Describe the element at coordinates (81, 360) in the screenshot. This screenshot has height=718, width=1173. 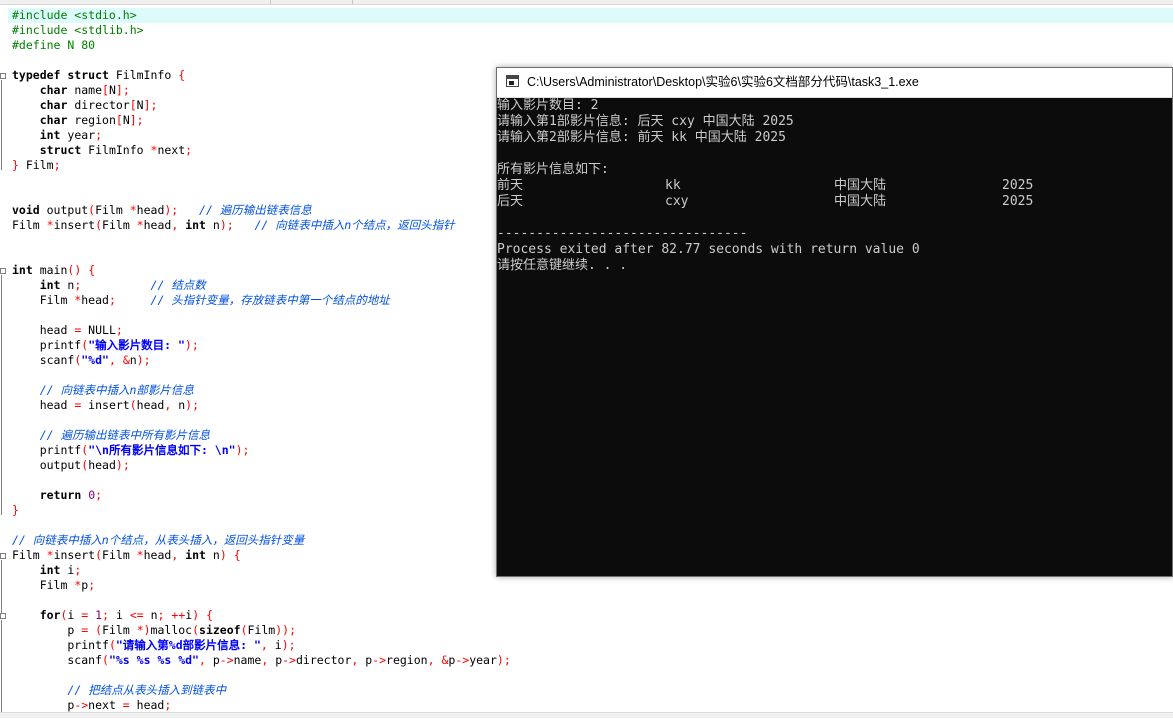
I see `code-line: scanf("%d", &n);` at that location.